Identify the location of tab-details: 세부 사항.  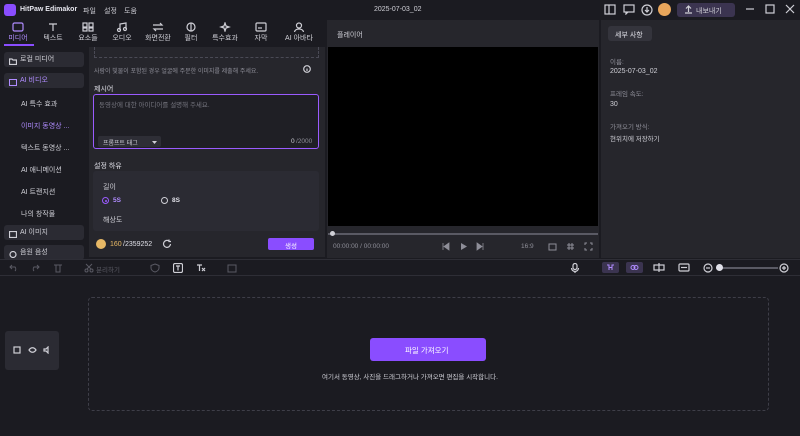
(630, 33).